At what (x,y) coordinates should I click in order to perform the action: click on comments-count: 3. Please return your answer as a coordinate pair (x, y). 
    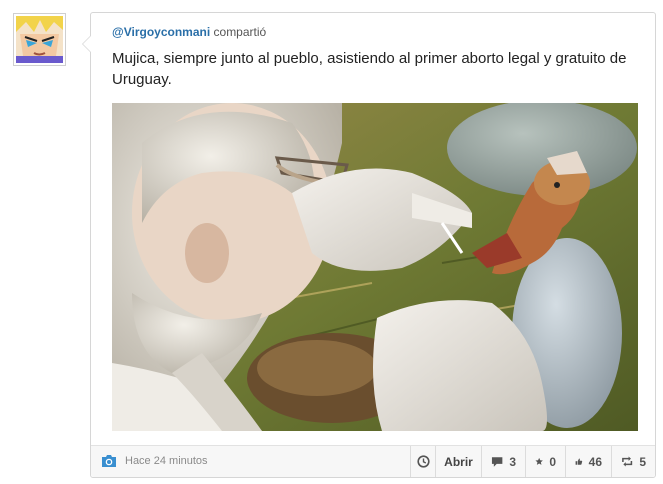
    Looking at the image, I should click on (512, 461).